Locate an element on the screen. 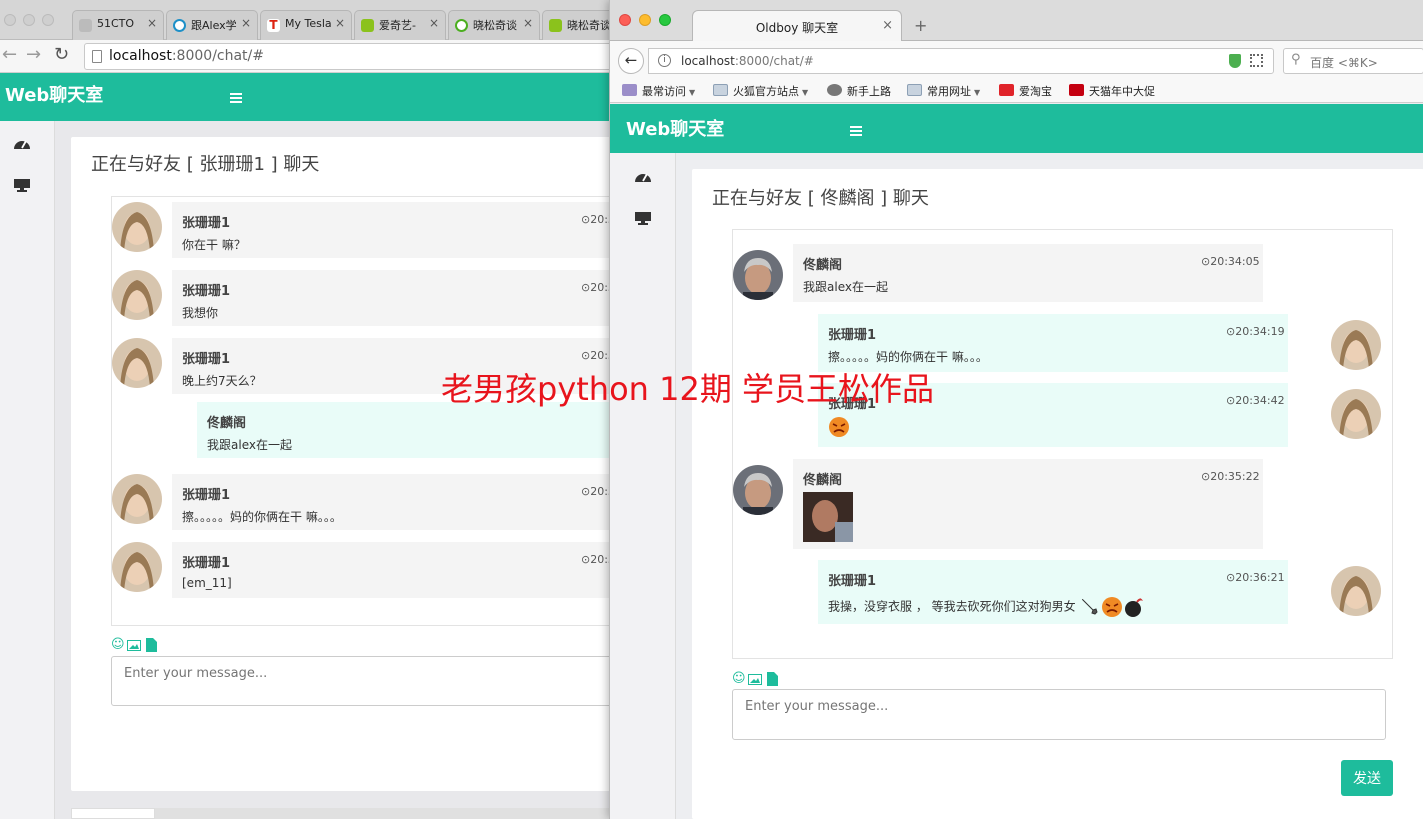 The width and height of the screenshot is (1423, 819). message-bubble: 张珊珊1 ⊙20:3 你在干 嘛？ is located at coordinates (392, 230).